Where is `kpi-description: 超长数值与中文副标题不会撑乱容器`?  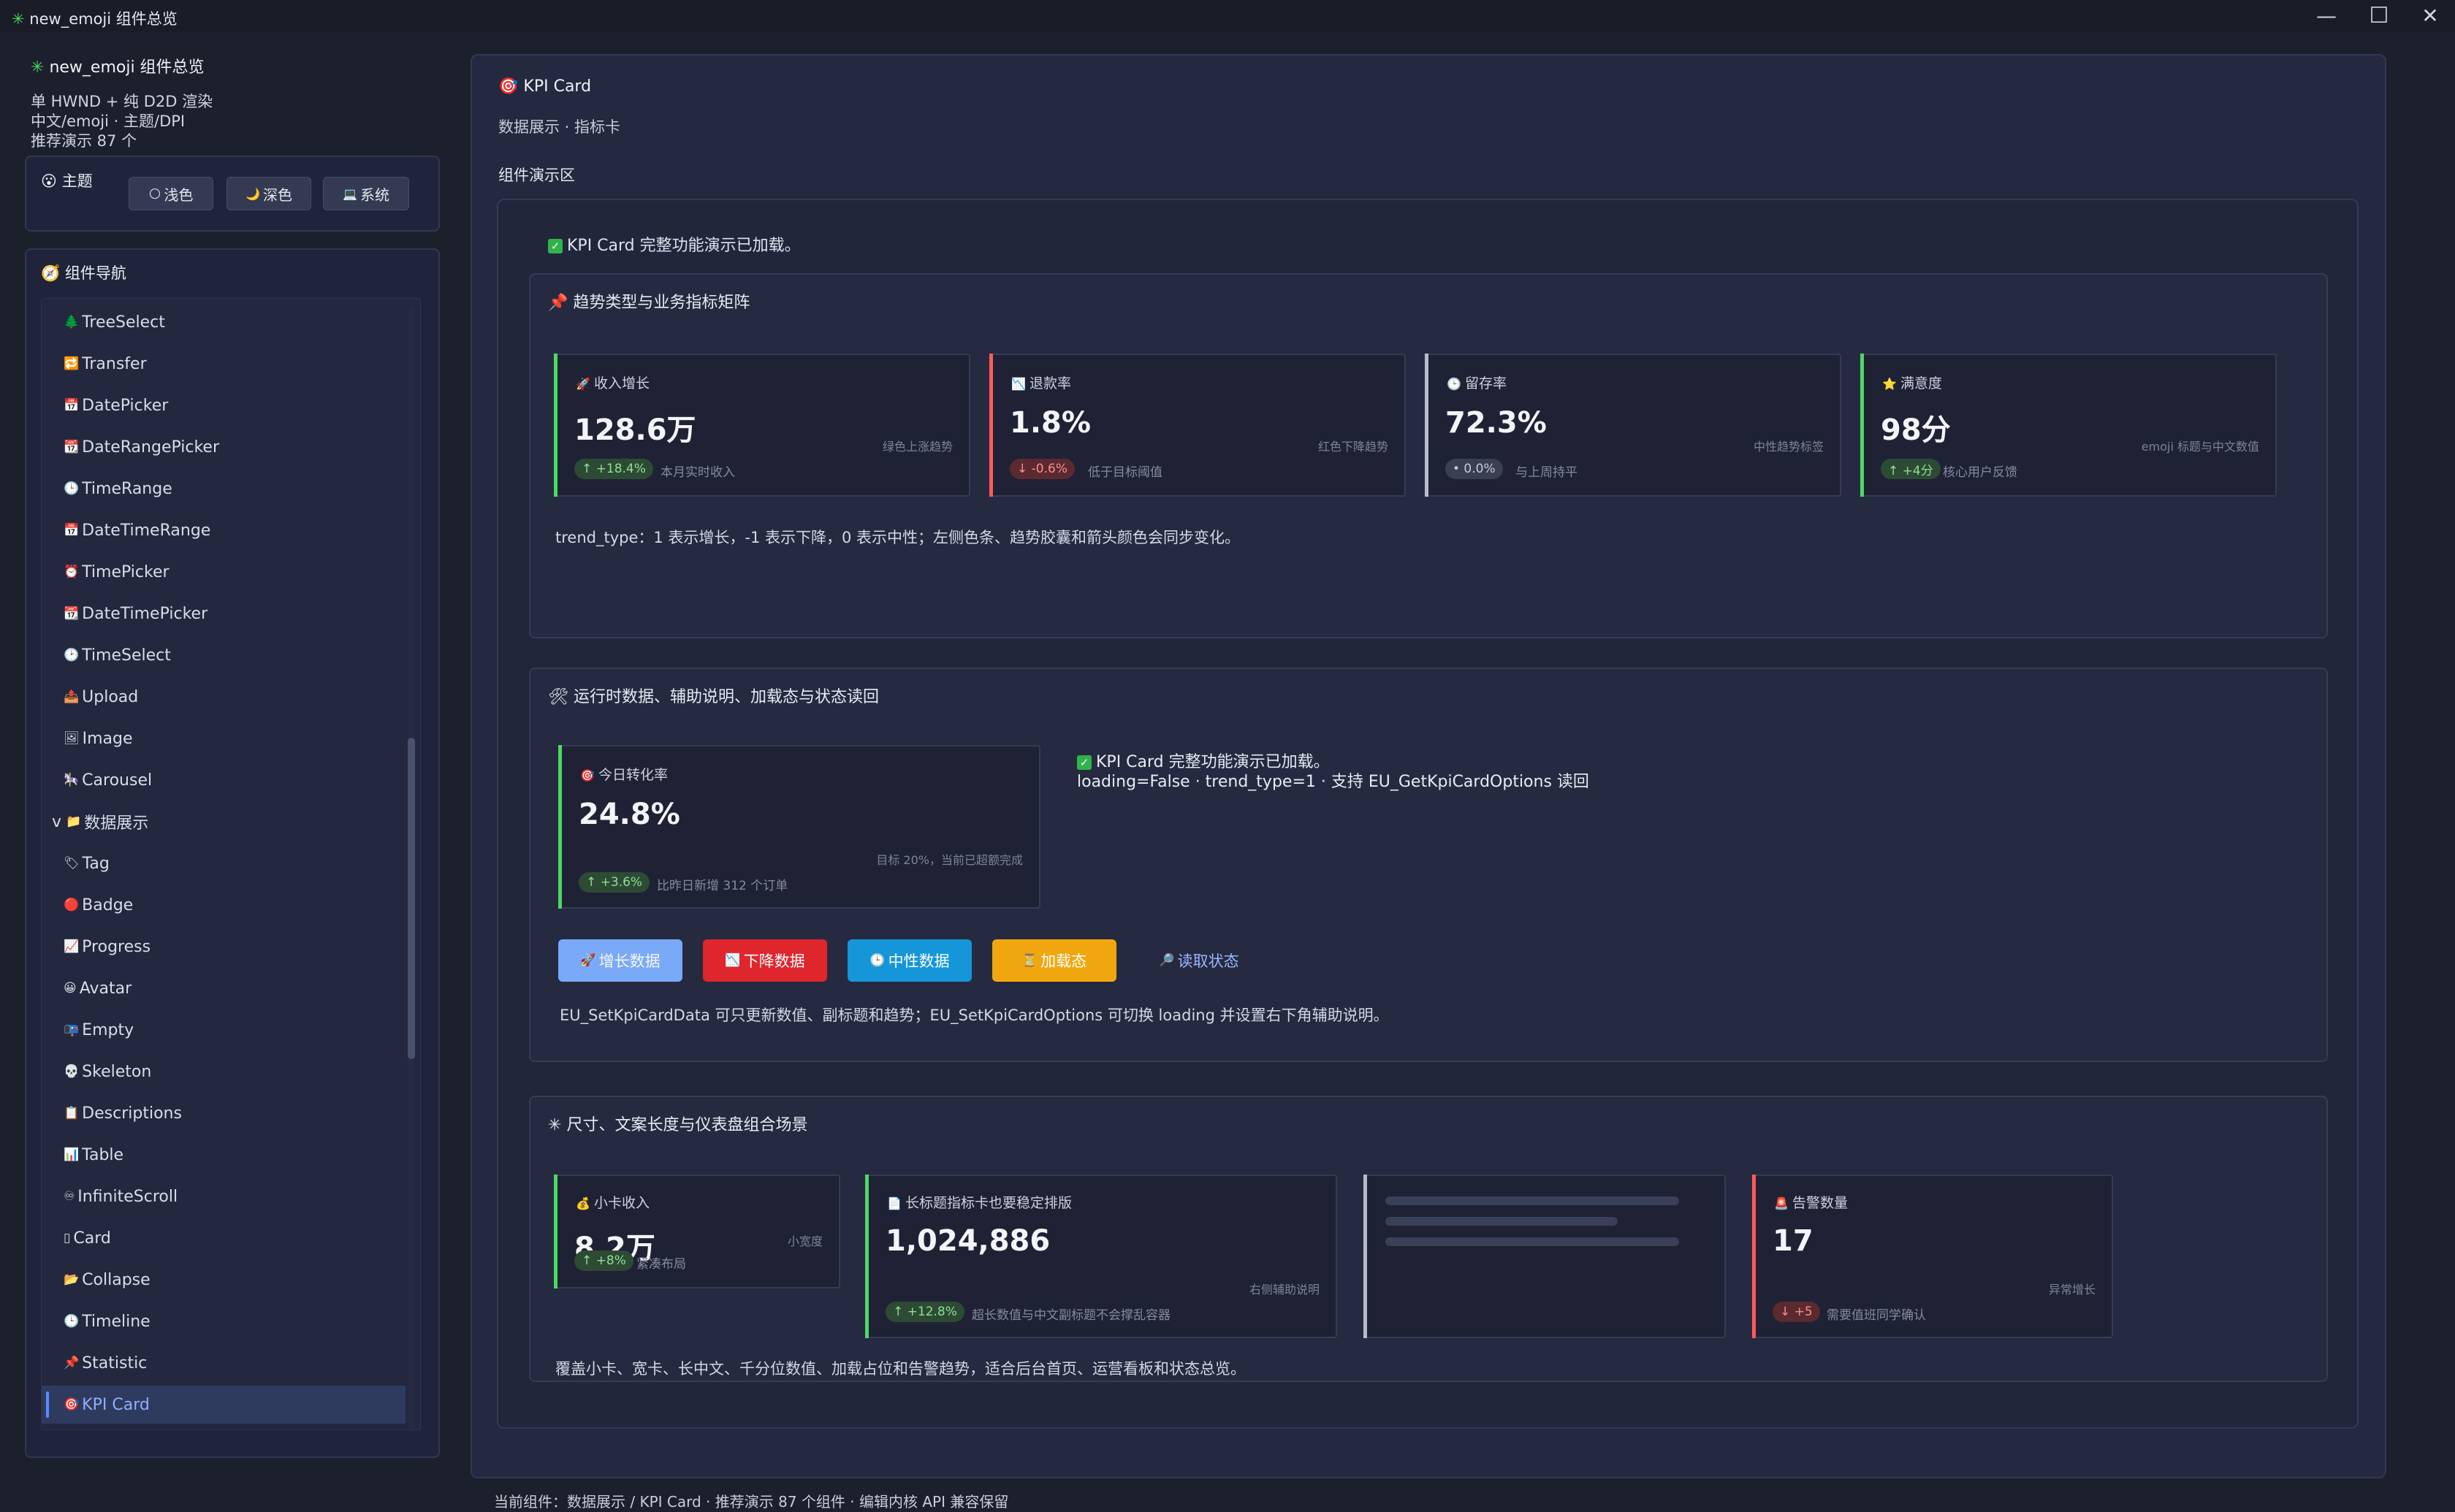 kpi-description: 超长数值与中文副标题不会撑乱容器 is located at coordinates (1071, 1315).